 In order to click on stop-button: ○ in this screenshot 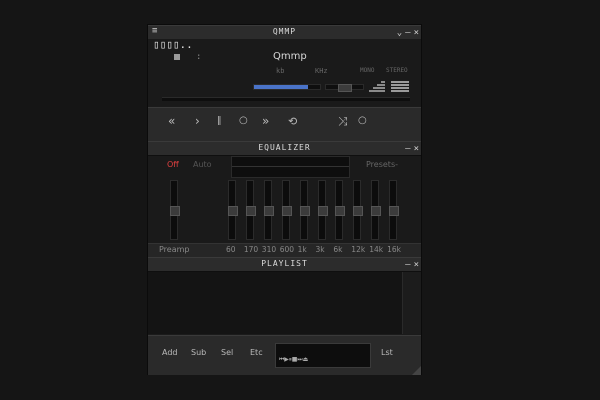, I will do `click(243, 120)`.